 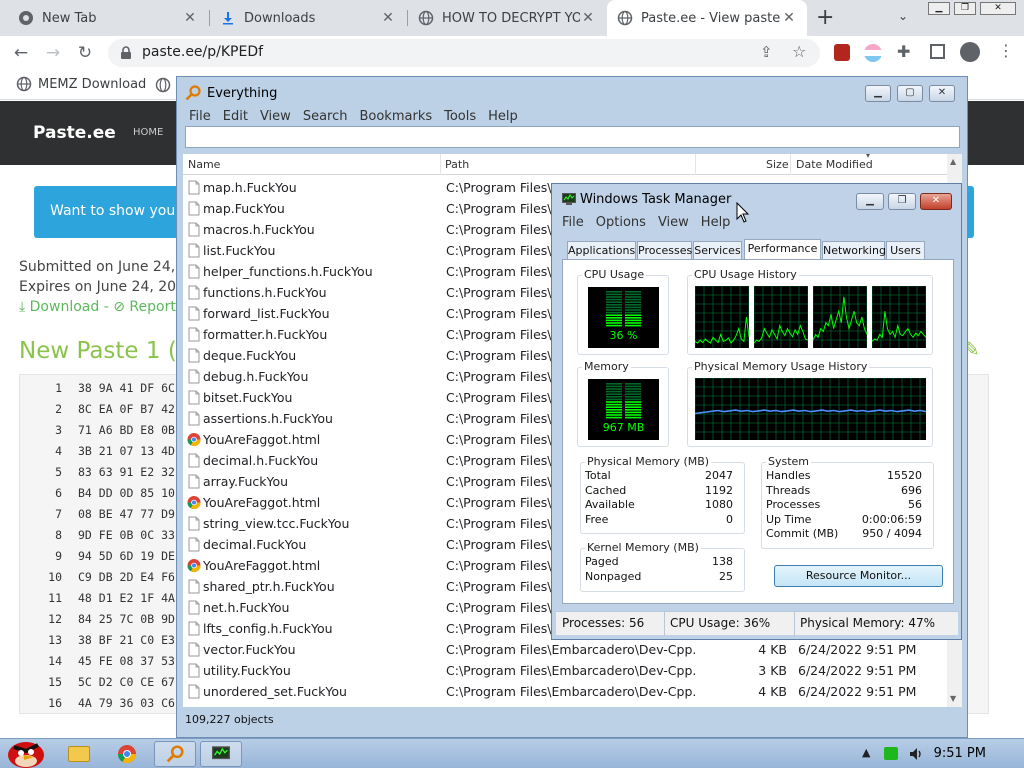 What do you see at coordinates (623, 403) in the screenshot?
I see `memory-group: Memory 967 MB` at bounding box center [623, 403].